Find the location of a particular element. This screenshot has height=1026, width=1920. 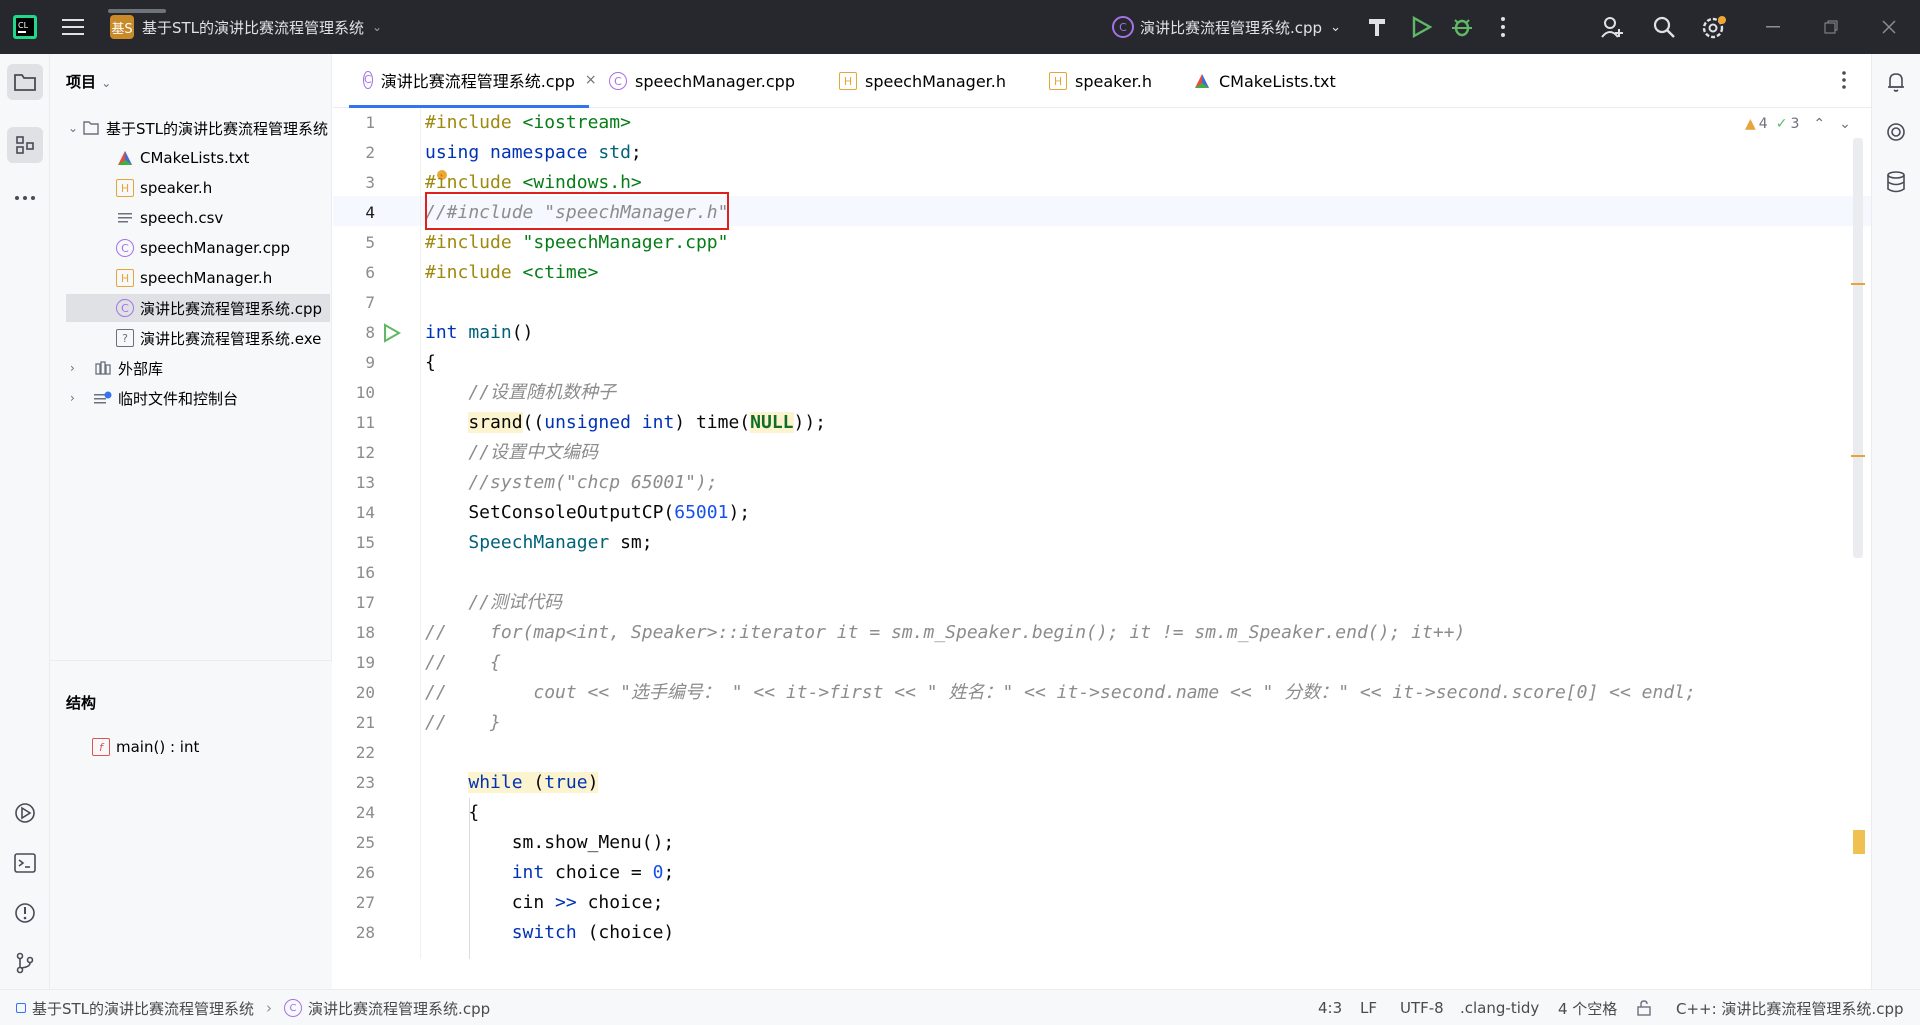

tree-item-main-cpp: C 演讲比赛流程管理系统.cpp is located at coordinates (198, 308).